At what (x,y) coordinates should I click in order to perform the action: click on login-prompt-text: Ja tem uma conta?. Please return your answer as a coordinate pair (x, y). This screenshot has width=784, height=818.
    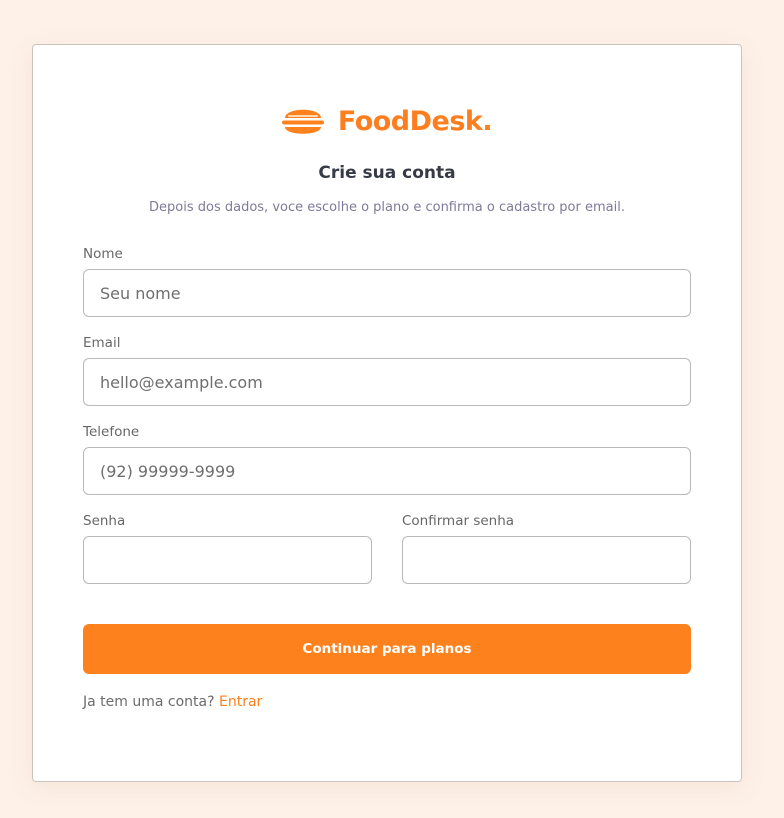
    Looking at the image, I should click on (149, 702).